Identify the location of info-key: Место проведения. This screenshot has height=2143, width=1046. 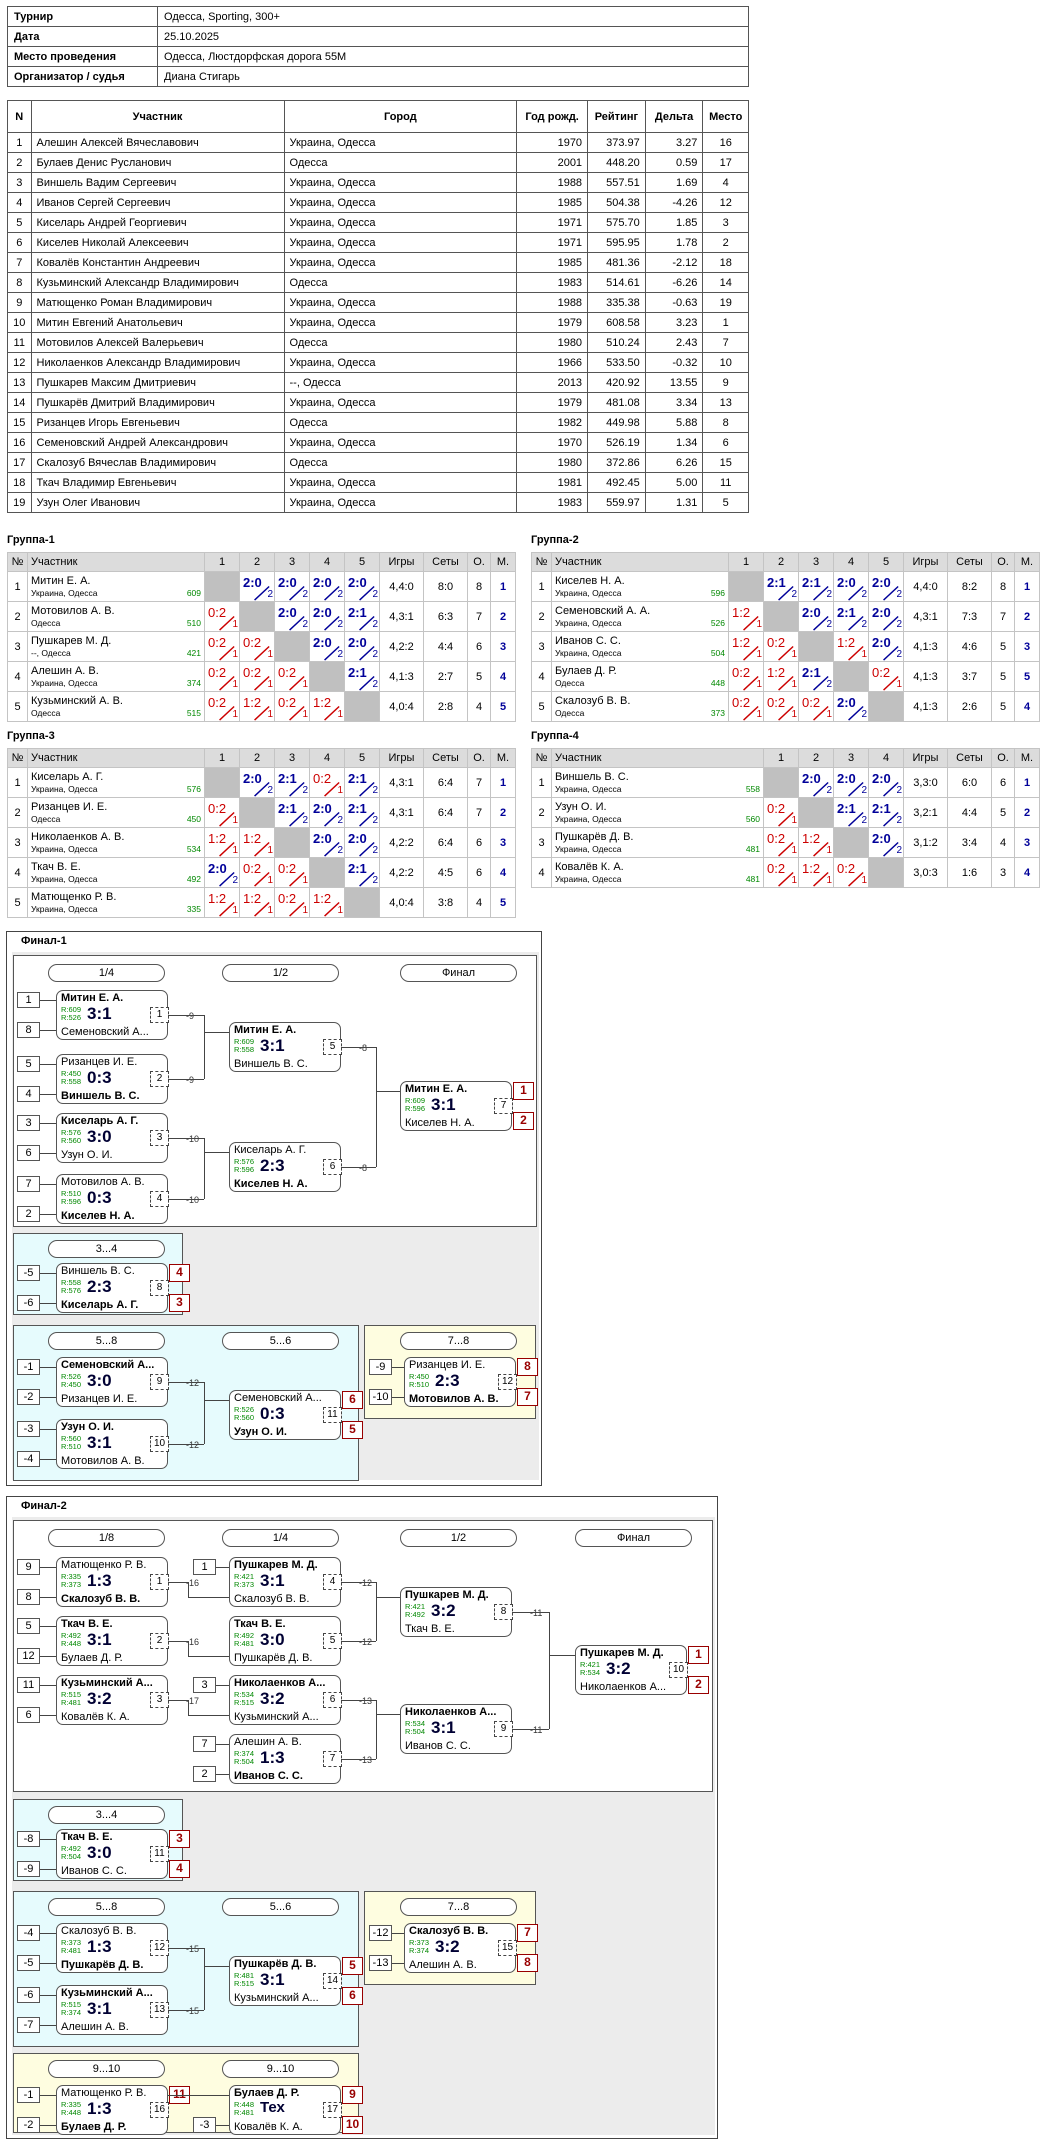
(82, 56).